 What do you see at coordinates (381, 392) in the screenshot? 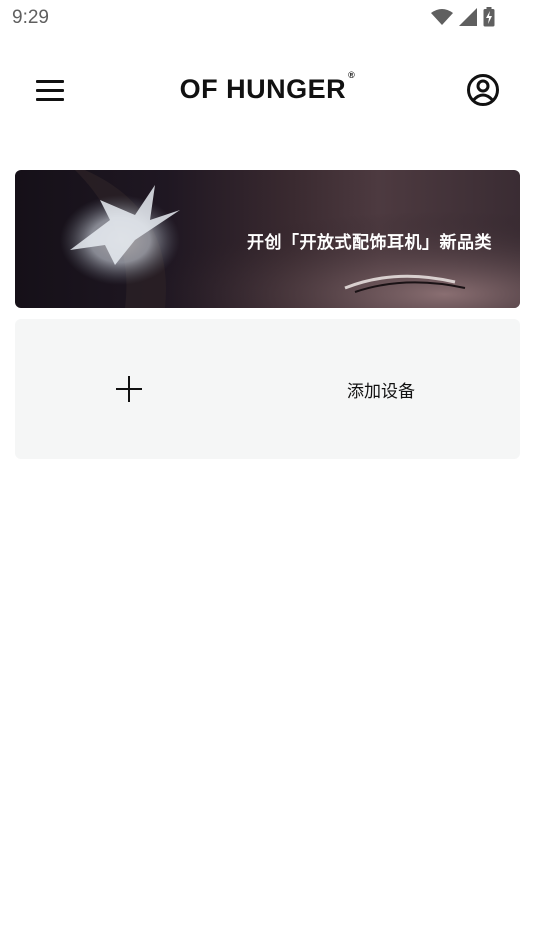
I see `add-device-label: 添加设备` at bounding box center [381, 392].